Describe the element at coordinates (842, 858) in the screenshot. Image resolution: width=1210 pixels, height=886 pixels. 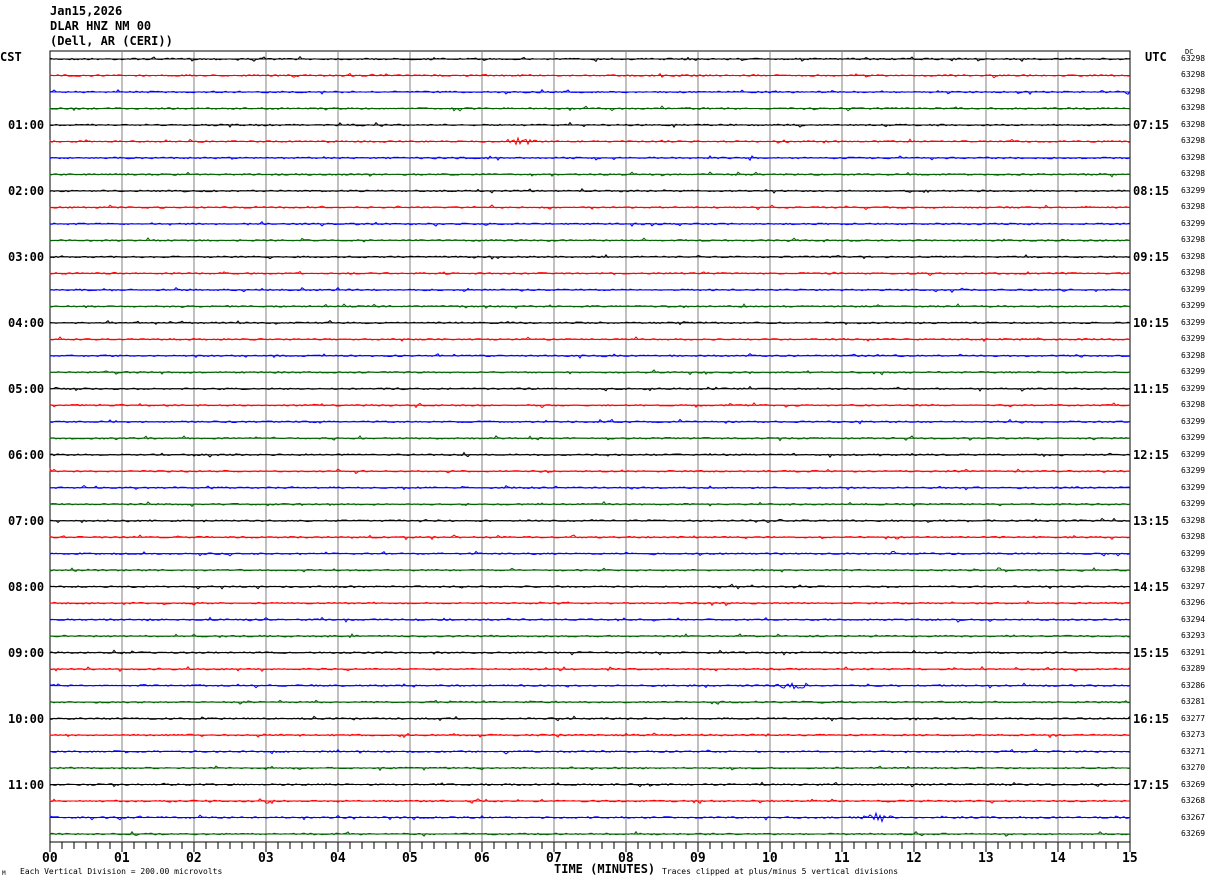
I see `x-tick-label: 11` at that location.